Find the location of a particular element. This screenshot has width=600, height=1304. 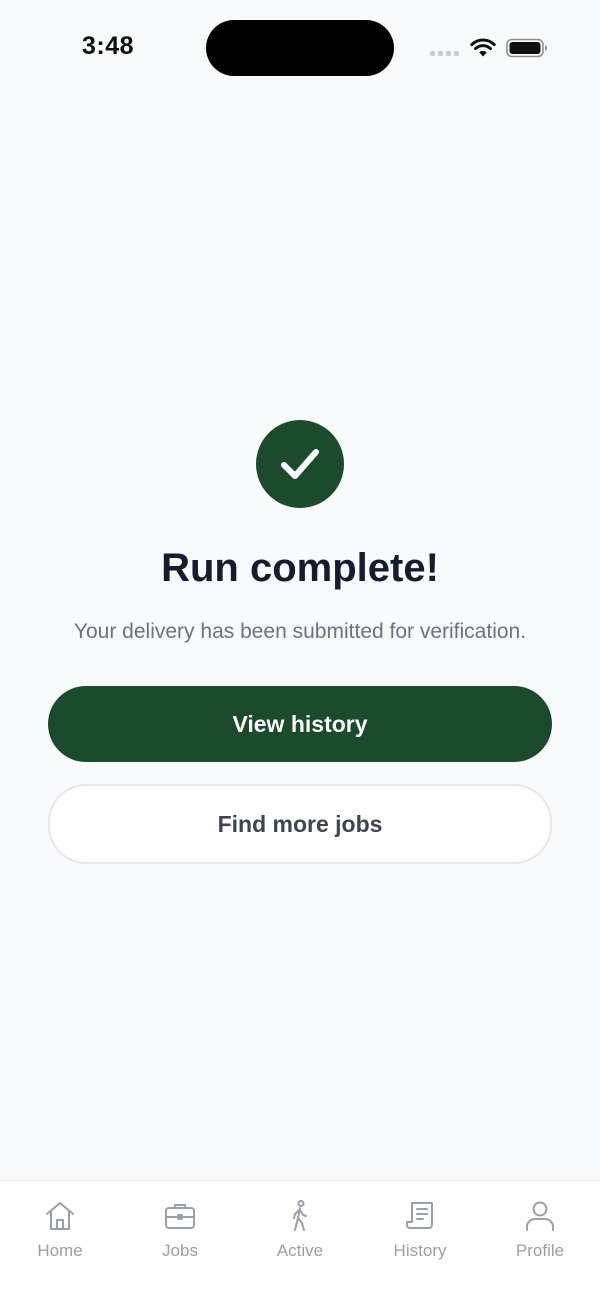

status-bar: 3:48 is located at coordinates (300, 50).